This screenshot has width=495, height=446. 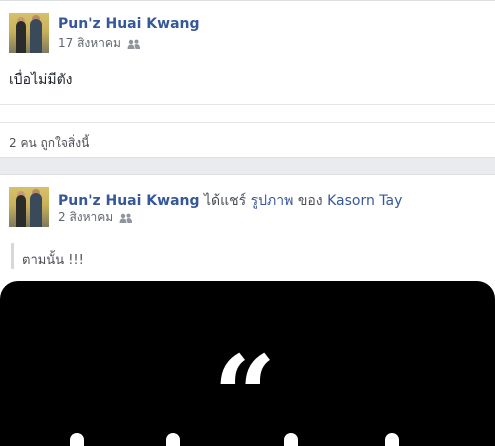 What do you see at coordinates (245, 388) in the screenshot?
I see `quote-glyph: “` at bounding box center [245, 388].